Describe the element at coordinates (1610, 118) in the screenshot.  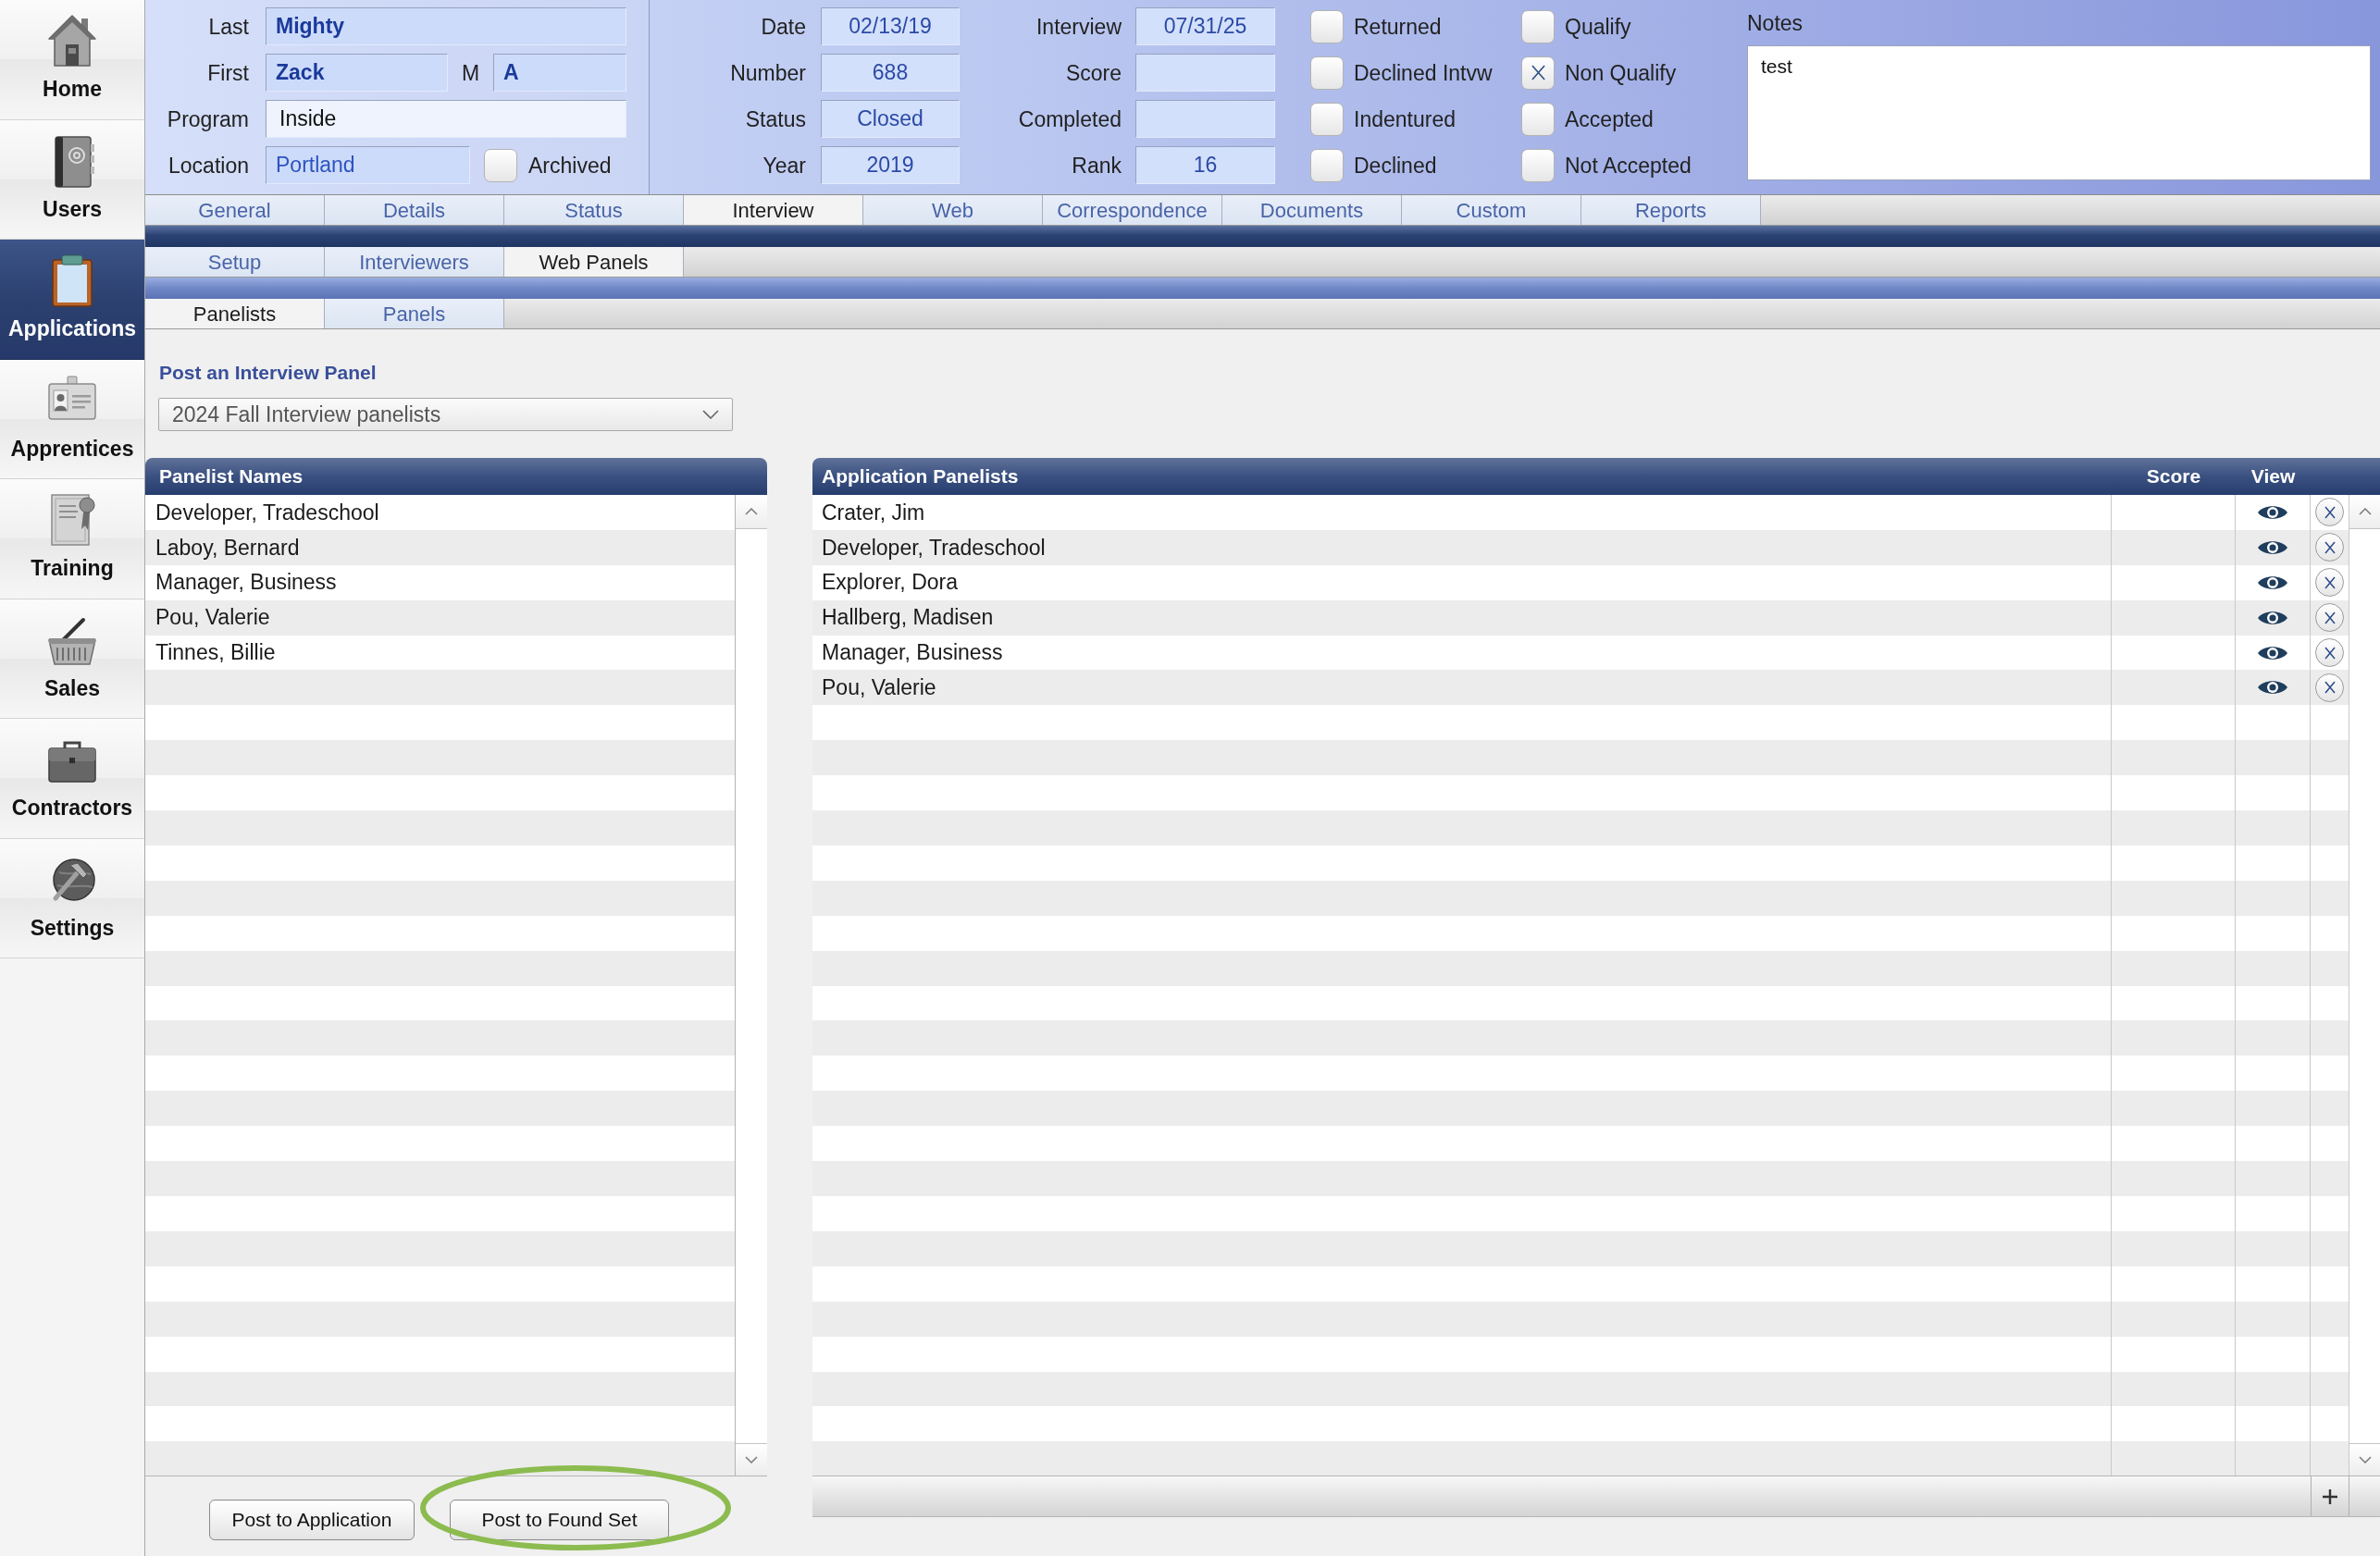
I see `checkbox-label: Accepted` at that location.